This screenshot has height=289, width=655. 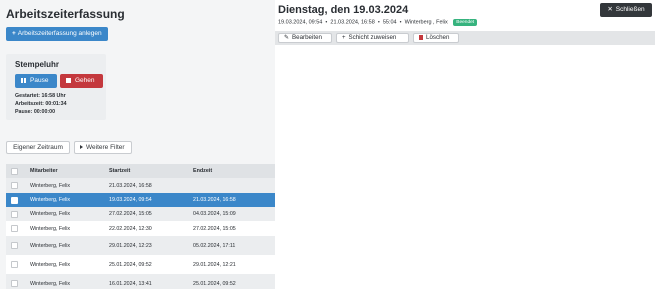 What do you see at coordinates (105, 147) in the screenshot?
I see `more-filters-label: Weitere Filter` at bounding box center [105, 147].